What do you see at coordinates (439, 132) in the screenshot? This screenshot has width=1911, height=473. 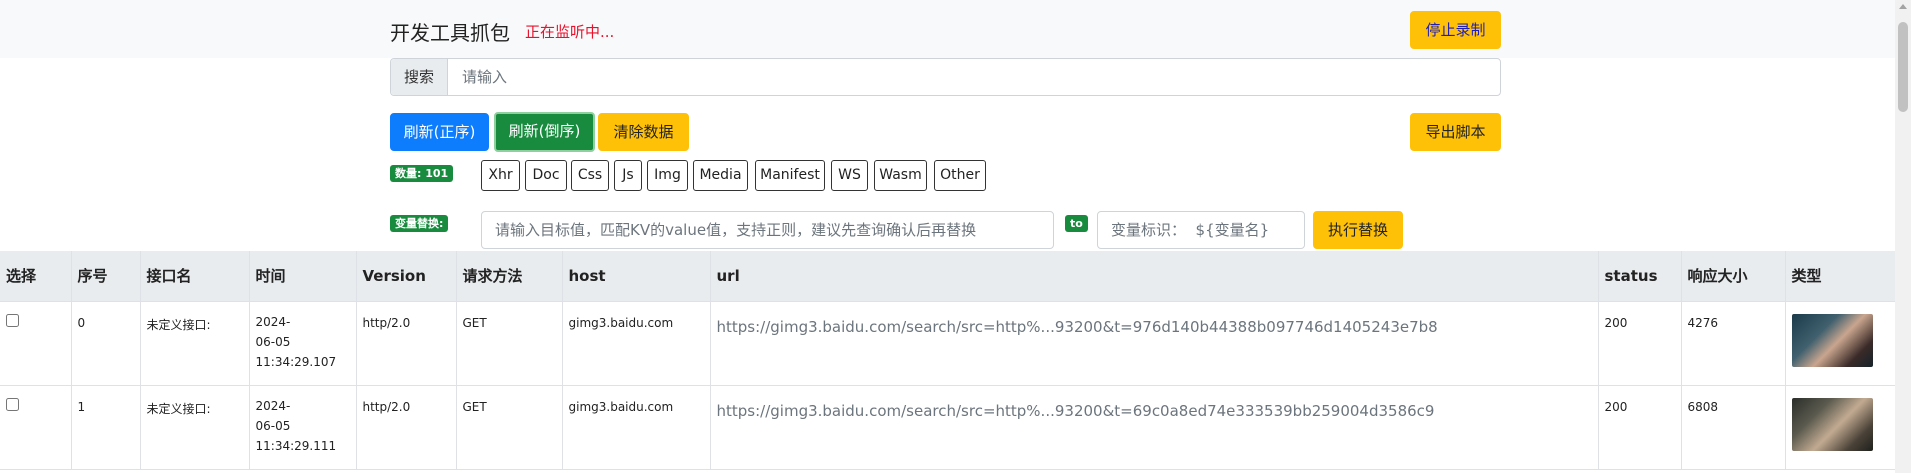 I see `refresh-ascending-button: 刷新(正序)` at bounding box center [439, 132].